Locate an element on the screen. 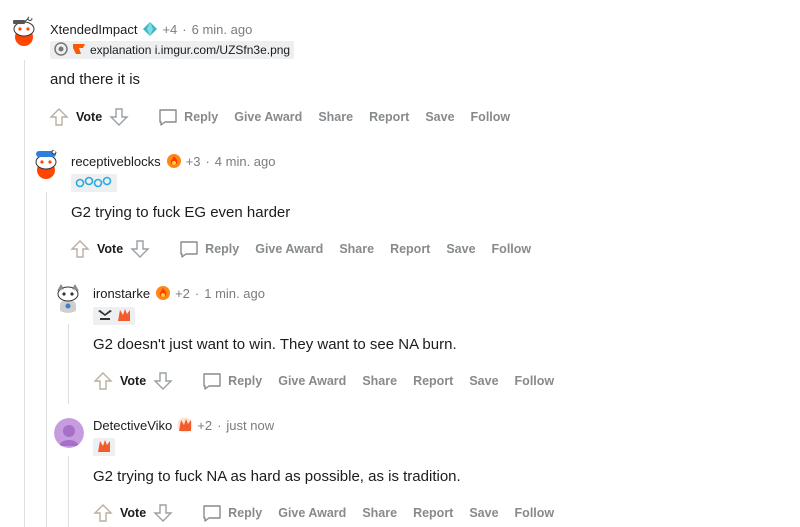 This screenshot has width=800, height=527. diamond-award-icon is located at coordinates (150, 29).